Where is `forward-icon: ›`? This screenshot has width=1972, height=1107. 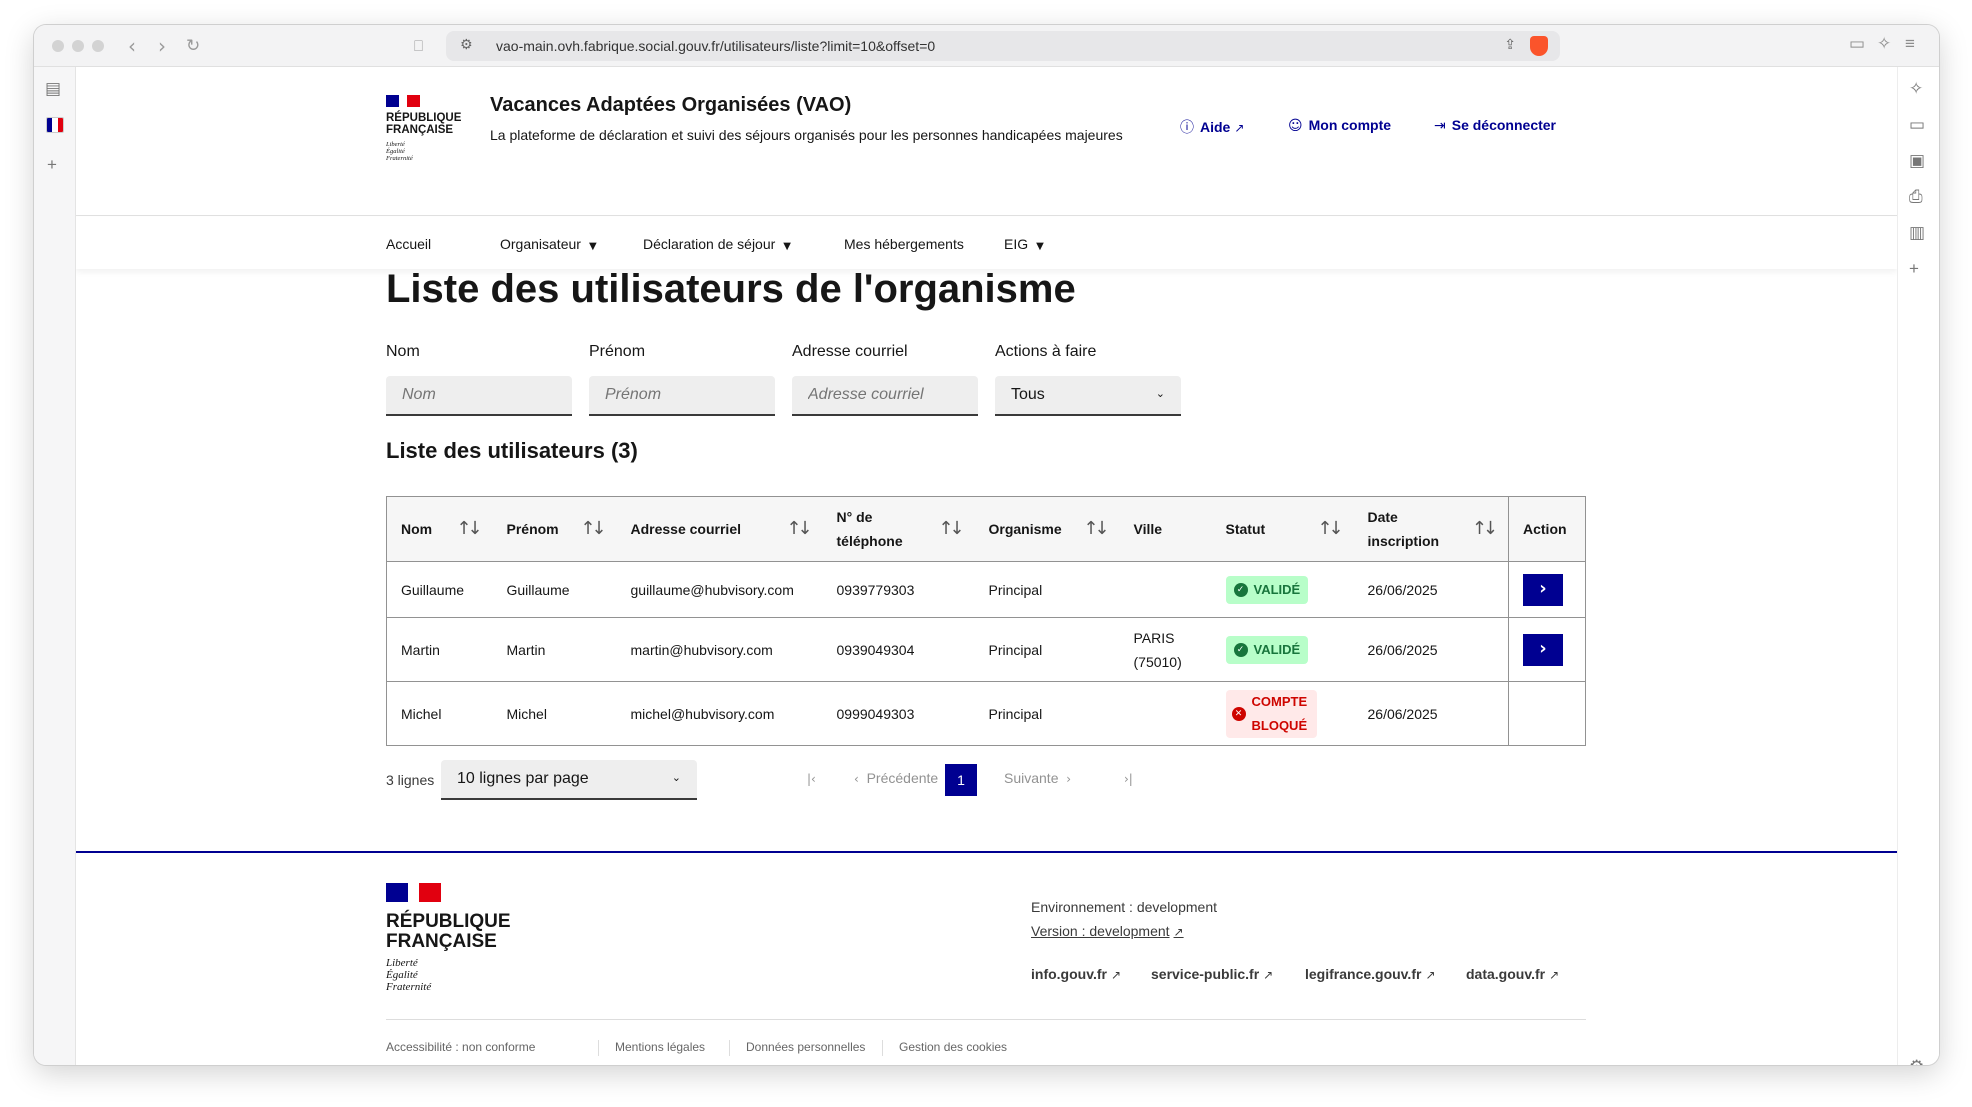 forward-icon: › is located at coordinates (162, 46).